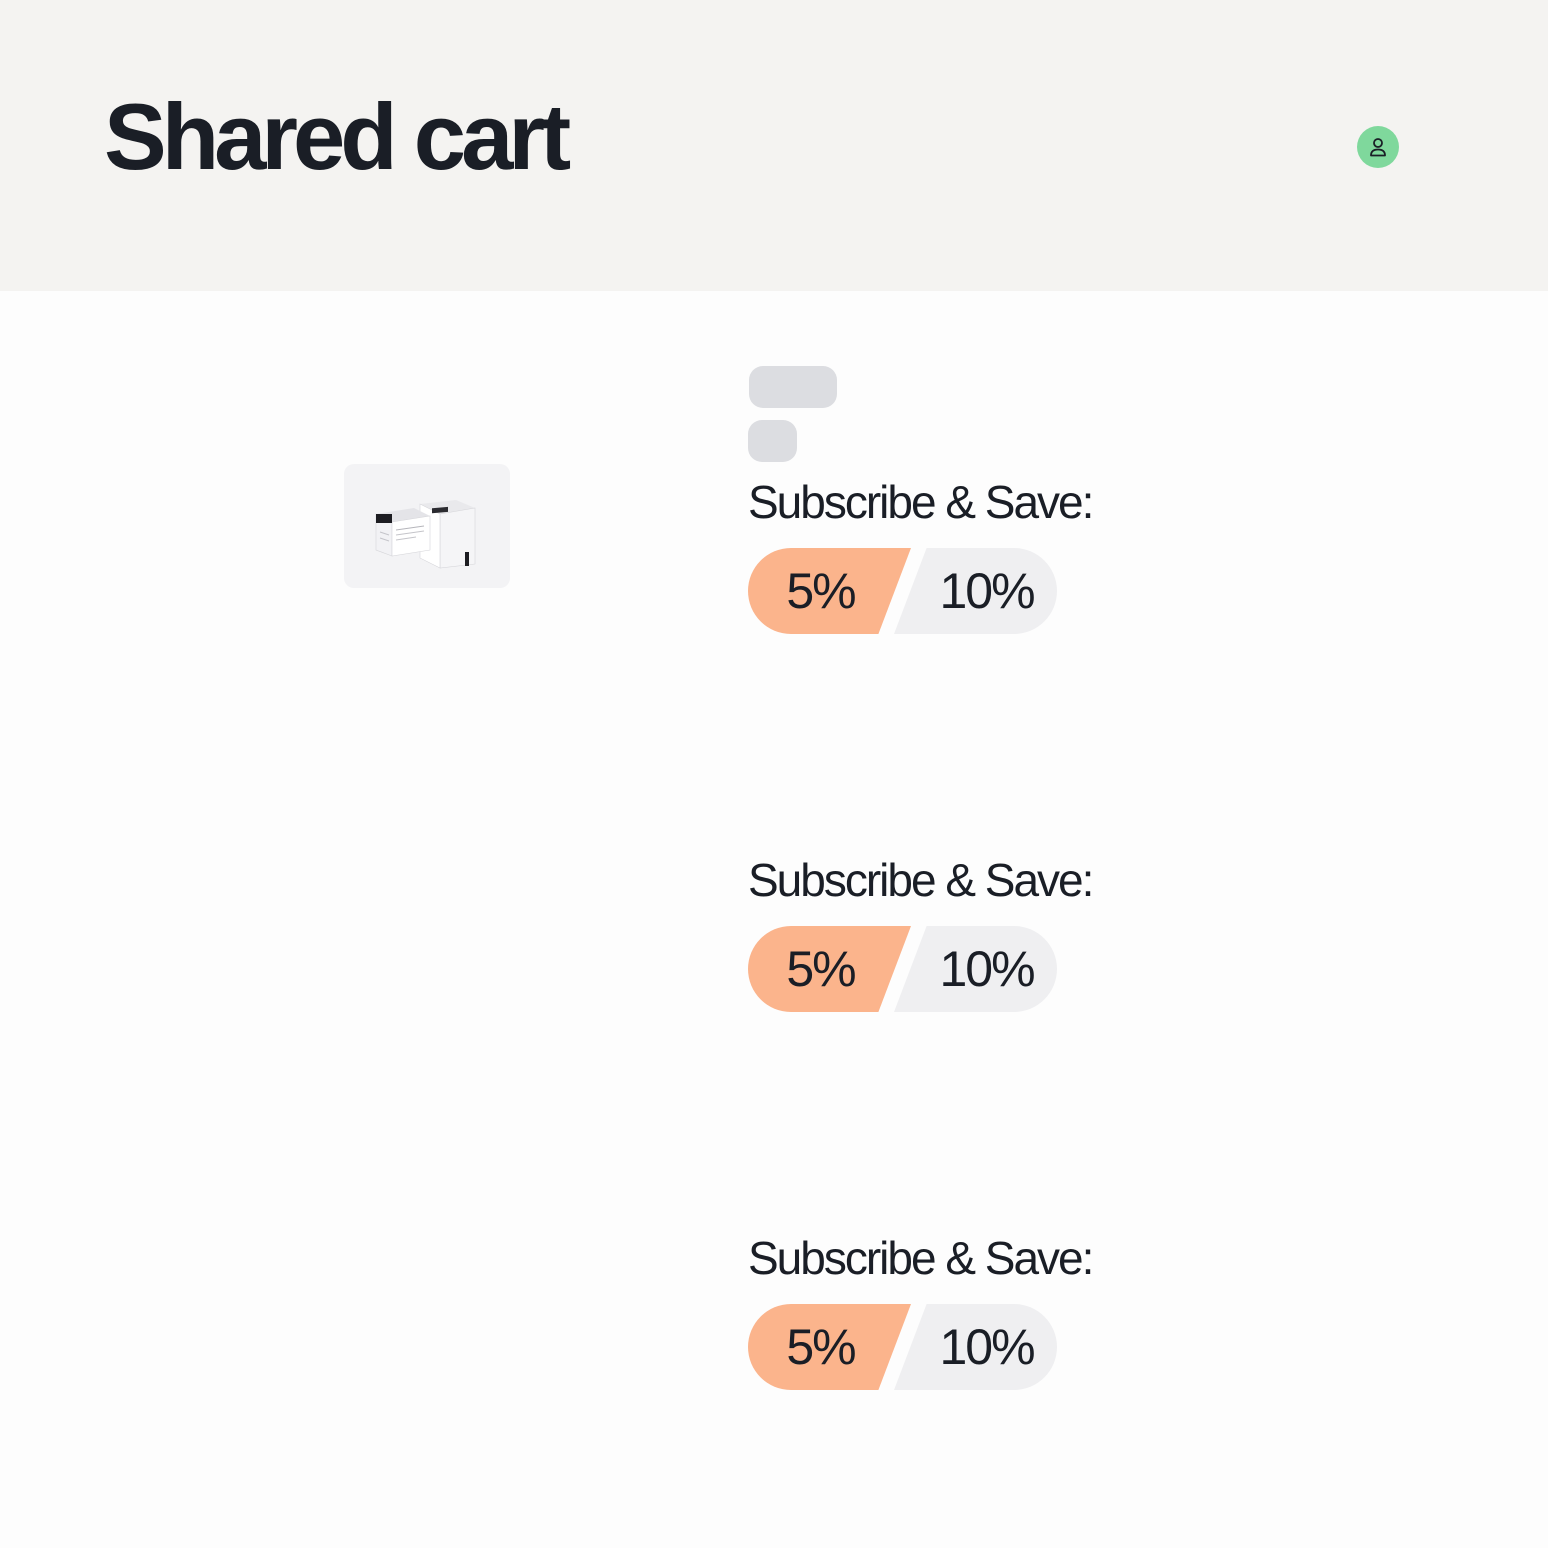 This screenshot has width=1548, height=1548. I want to click on loading-placeholder-title, so click(793, 387).